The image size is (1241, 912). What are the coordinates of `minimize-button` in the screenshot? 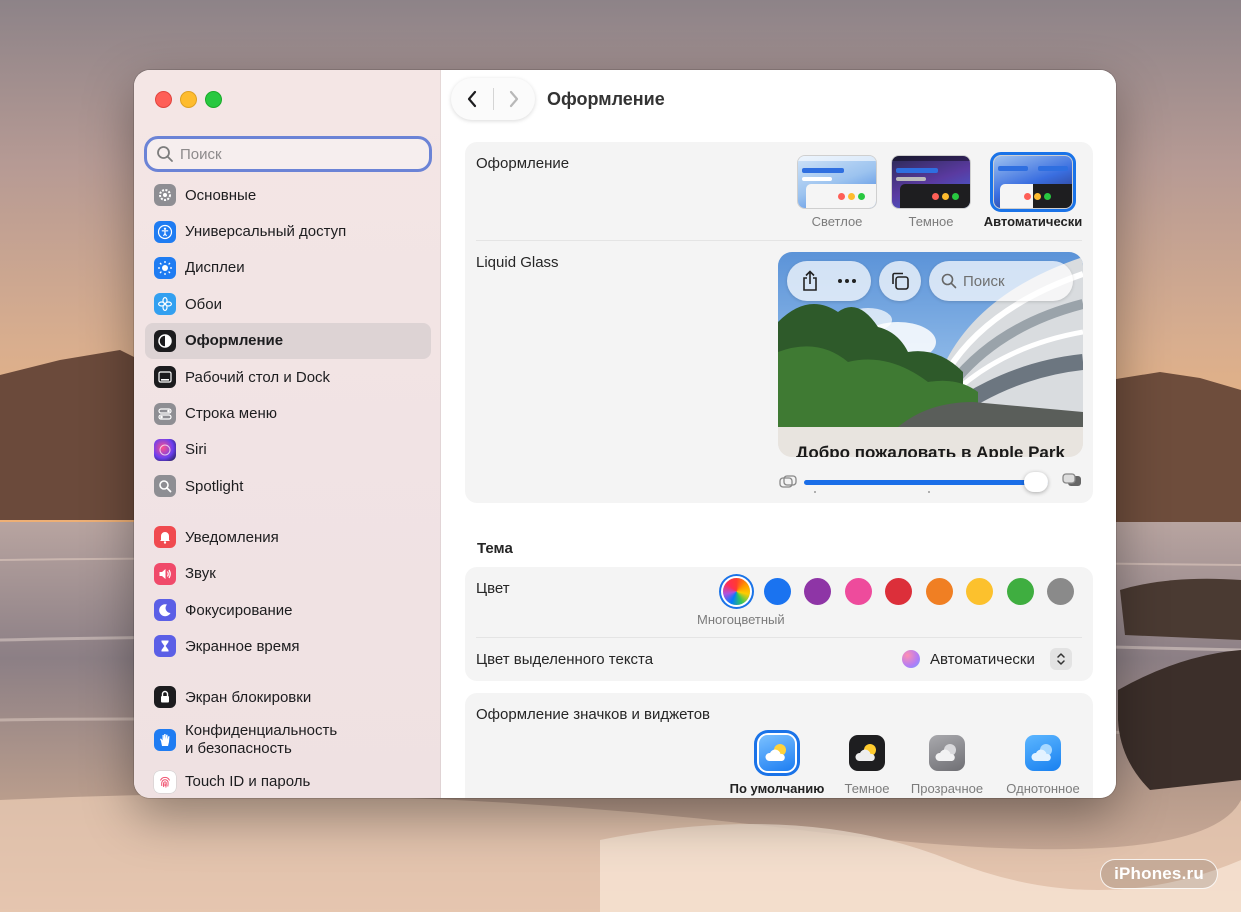 It's located at (188, 99).